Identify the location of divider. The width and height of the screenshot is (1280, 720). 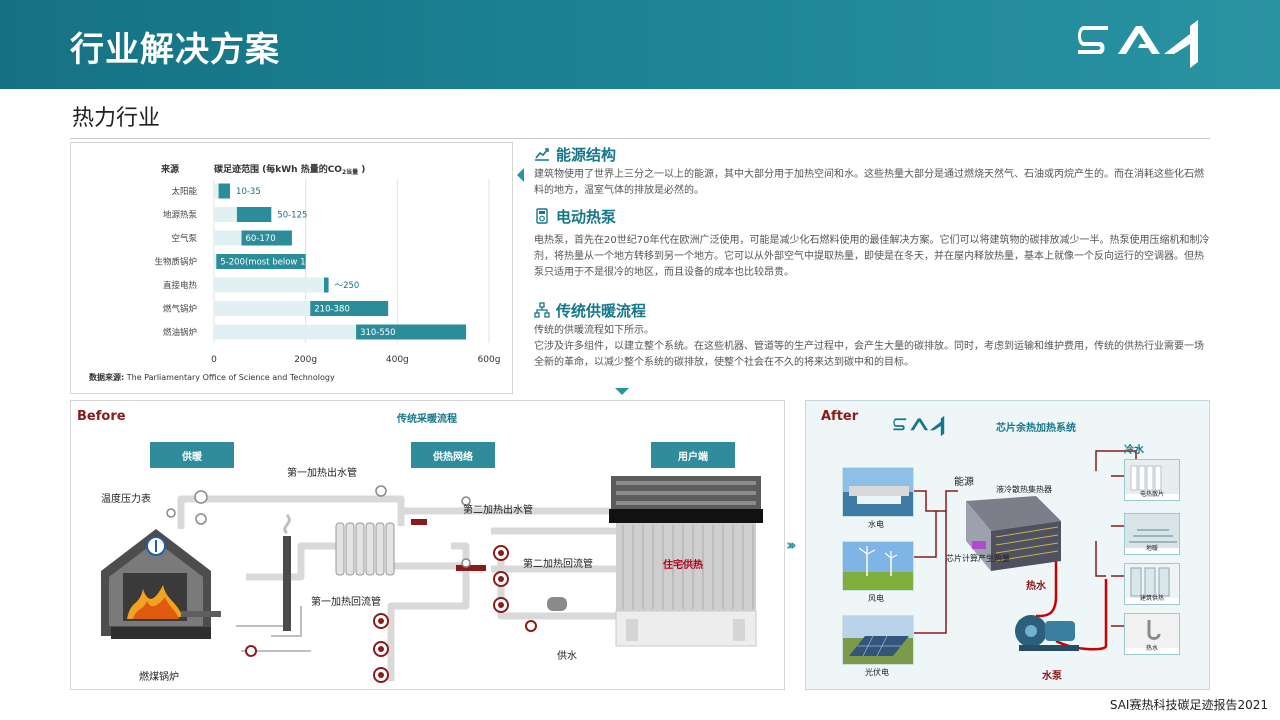
(640, 138).